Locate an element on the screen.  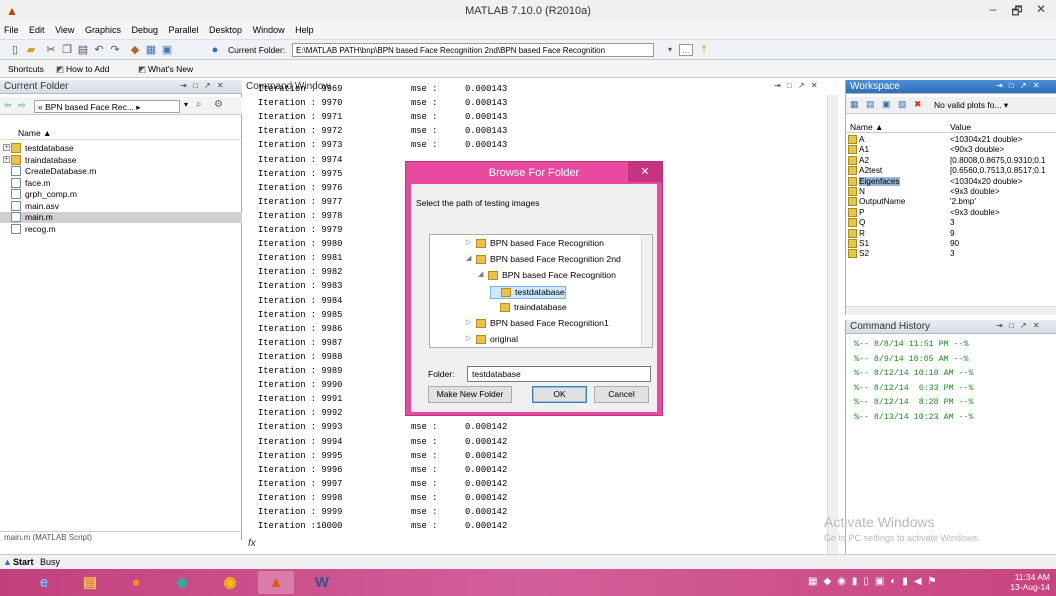
history-entry: %-- 8/12/14 10:18 AM --% is located at coordinates (914, 373).